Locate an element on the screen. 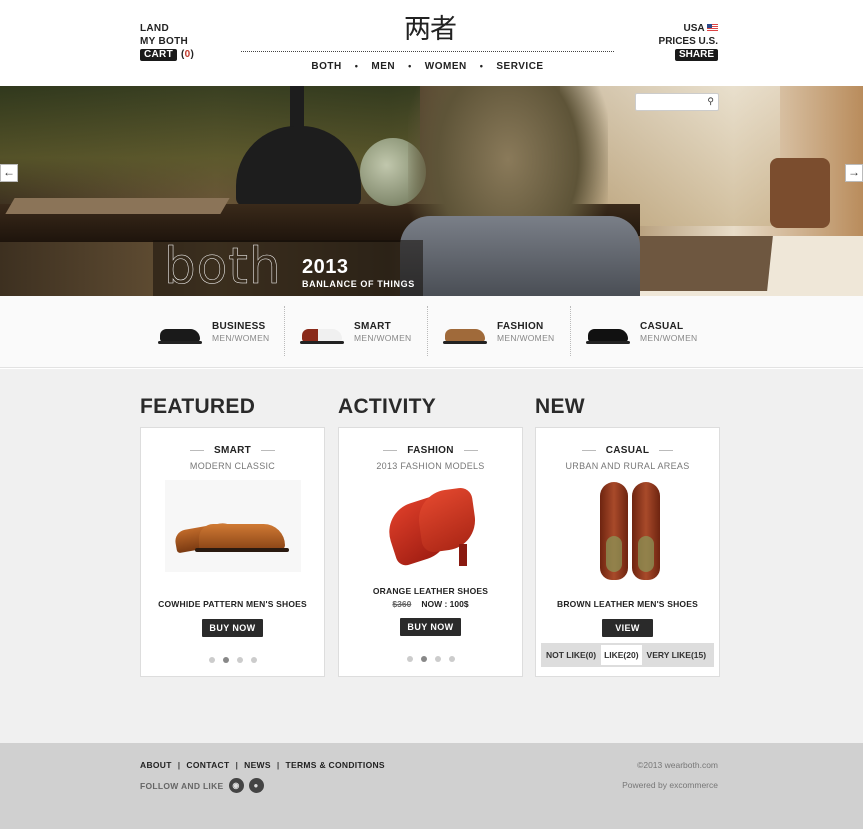  hero-year: 2013 is located at coordinates (325, 267).